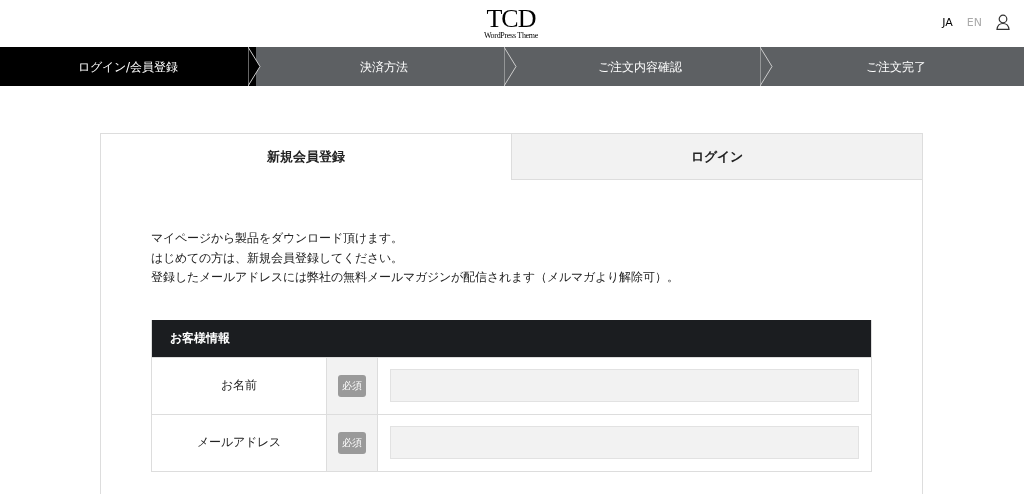 The height and width of the screenshot is (499, 1024). I want to click on language-link: JA, so click(947, 22).